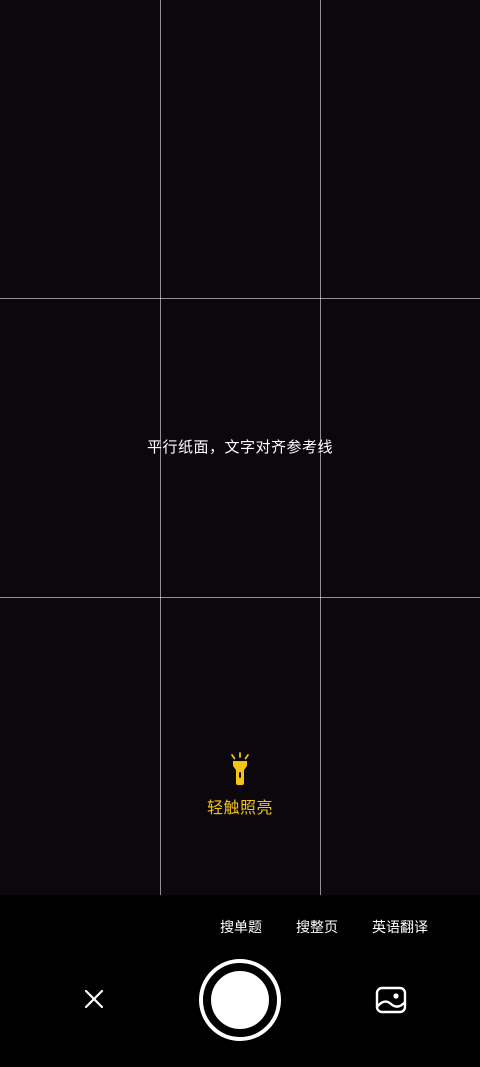  What do you see at coordinates (391, 1000) in the screenshot?
I see `image-gallery-icon` at bounding box center [391, 1000].